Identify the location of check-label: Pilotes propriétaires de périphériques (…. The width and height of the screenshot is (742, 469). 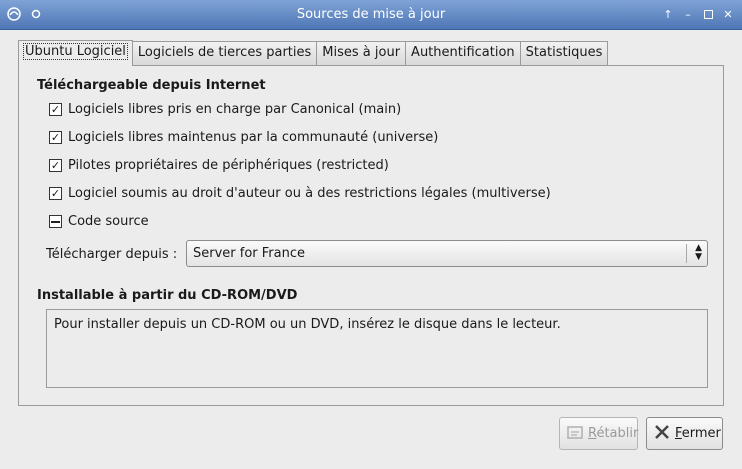
(228, 165).